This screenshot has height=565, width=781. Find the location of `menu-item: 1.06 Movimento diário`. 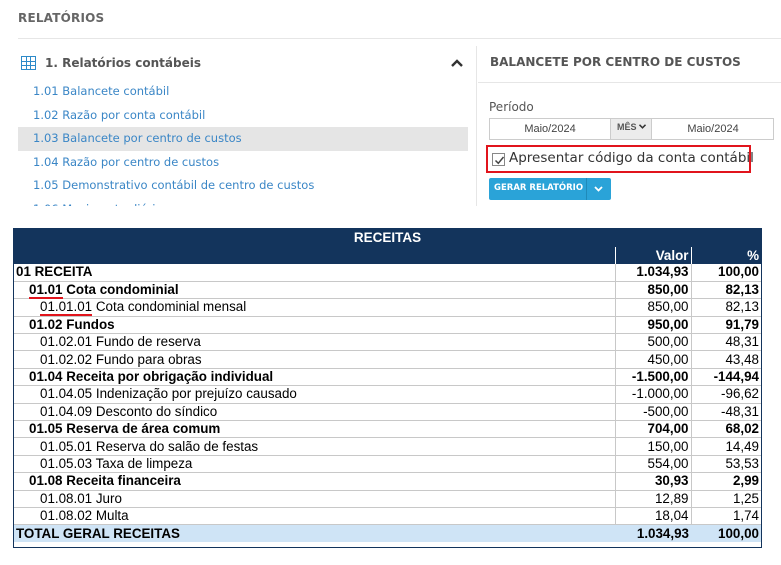

menu-item: 1.06 Movimento diário is located at coordinates (243, 202).